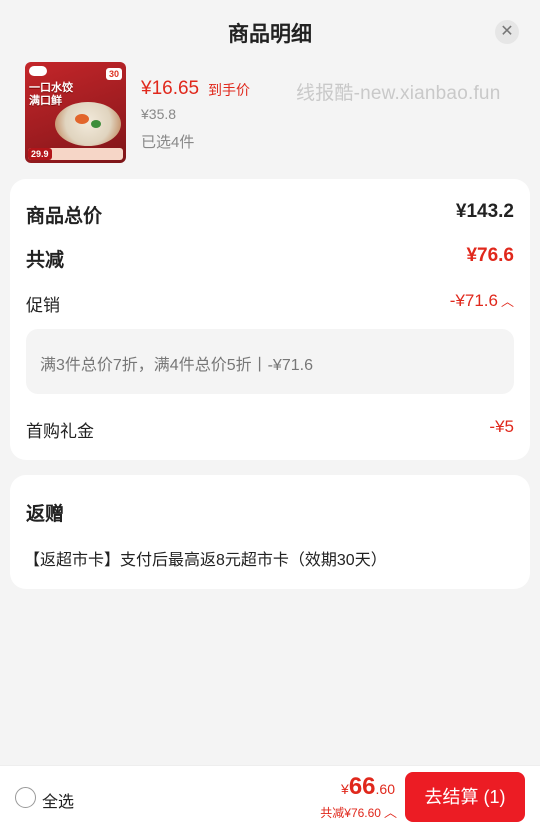 The image size is (540, 825). I want to click on first-gift-label: 首购礼金, so click(60, 431).